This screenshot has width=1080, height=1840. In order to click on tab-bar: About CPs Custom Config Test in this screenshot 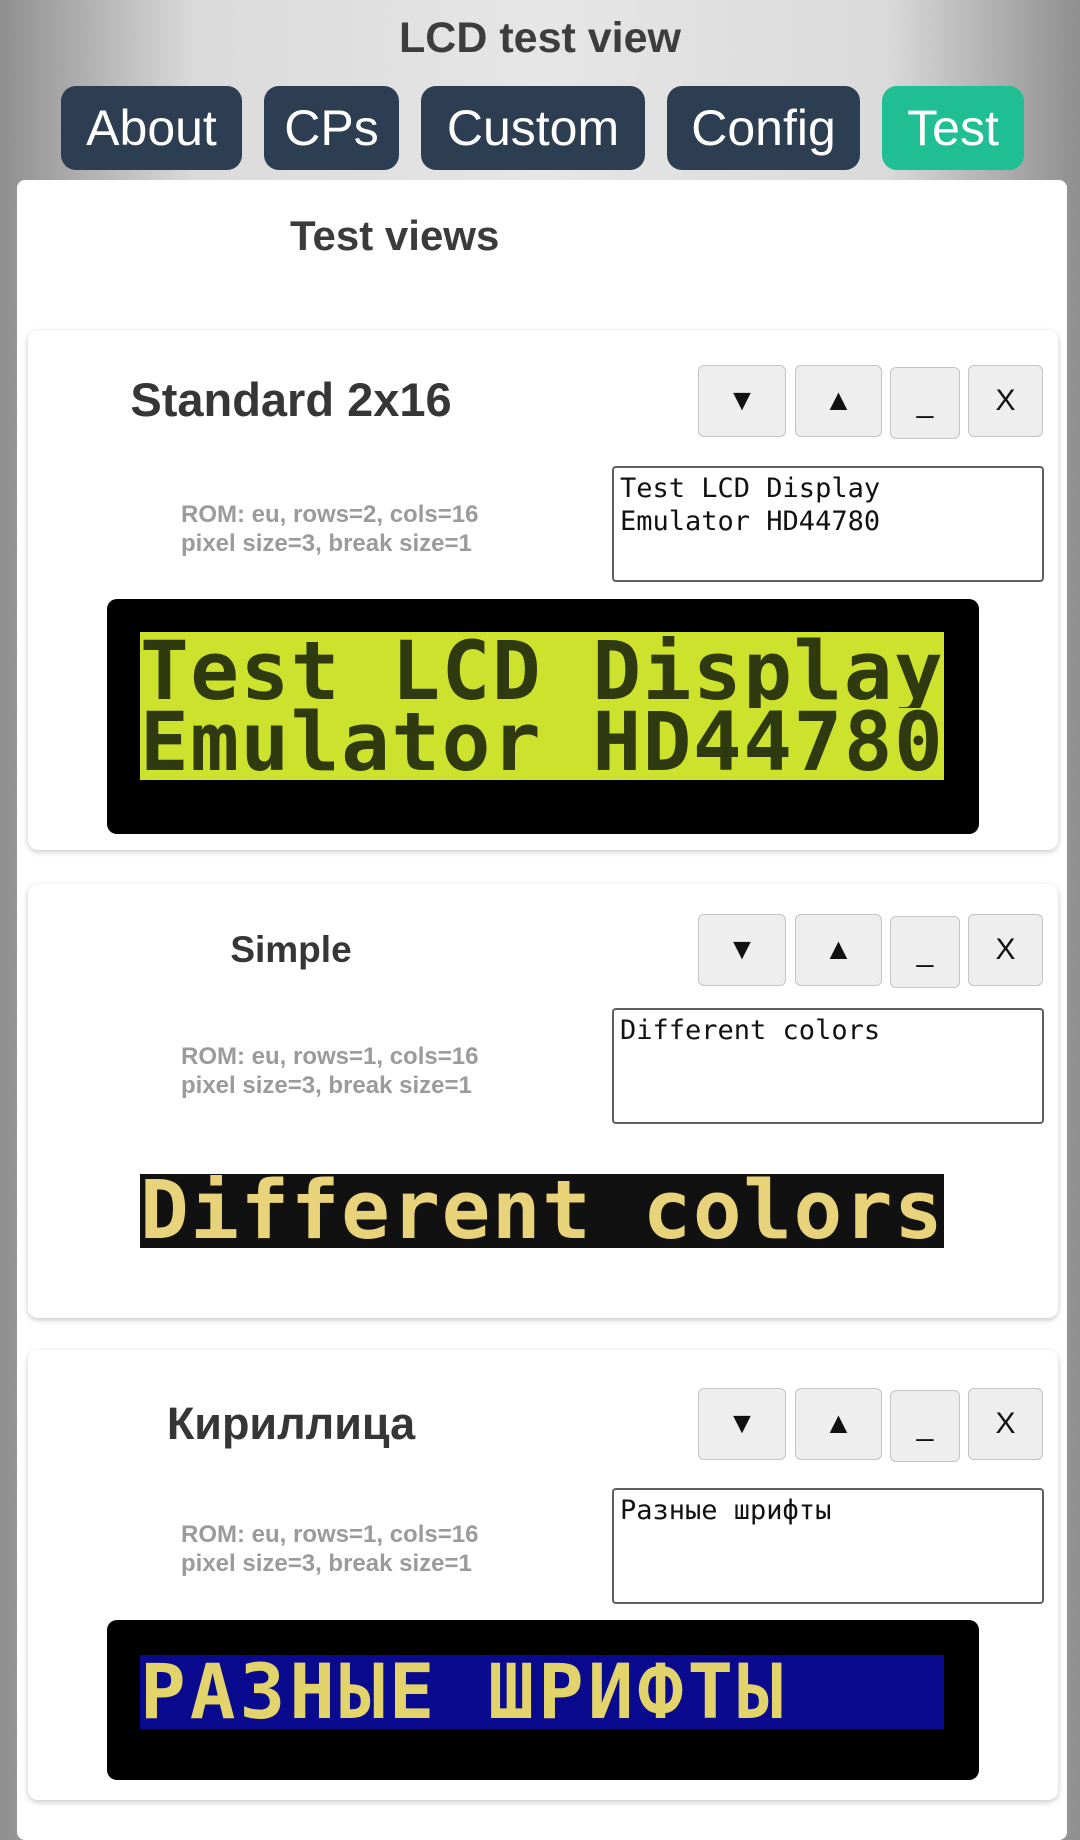, I will do `click(540, 128)`.